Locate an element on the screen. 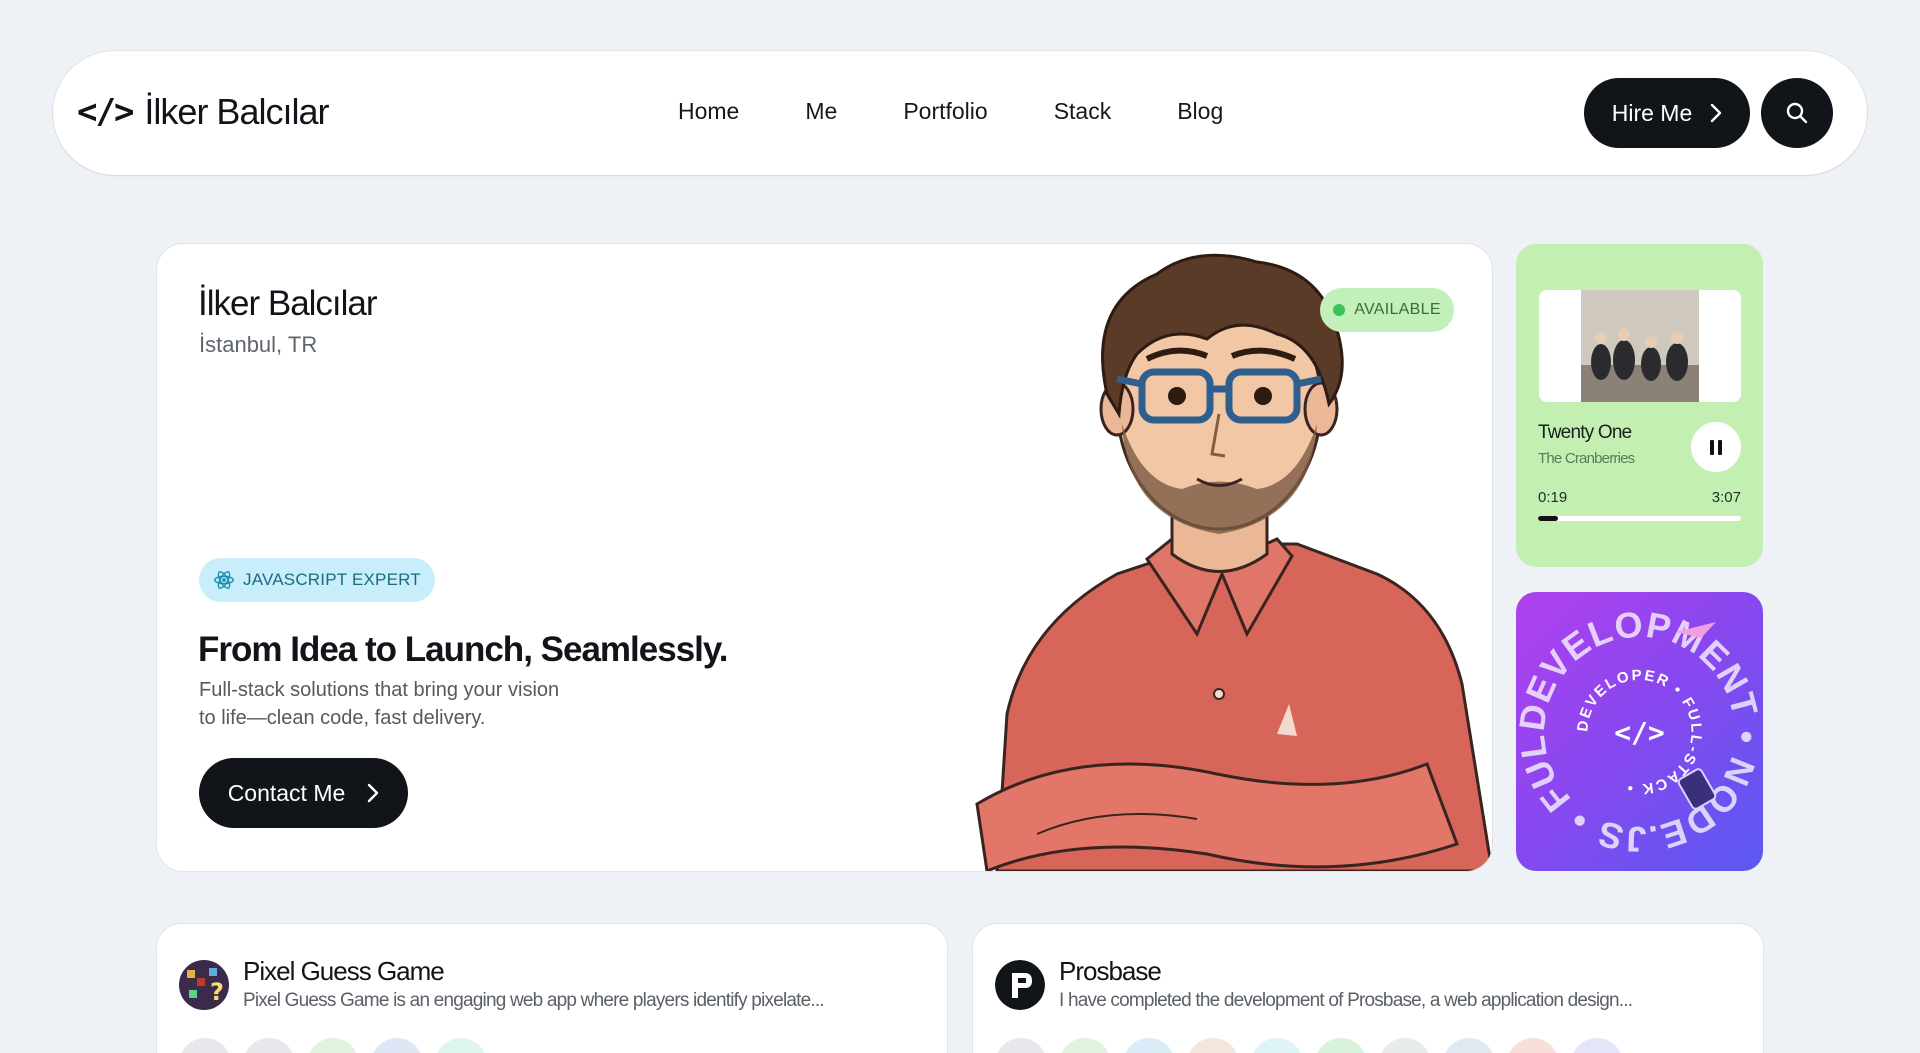 Image resolution: width=1920 pixels, height=1053 pixels. project-logo is located at coordinates (1020, 985).